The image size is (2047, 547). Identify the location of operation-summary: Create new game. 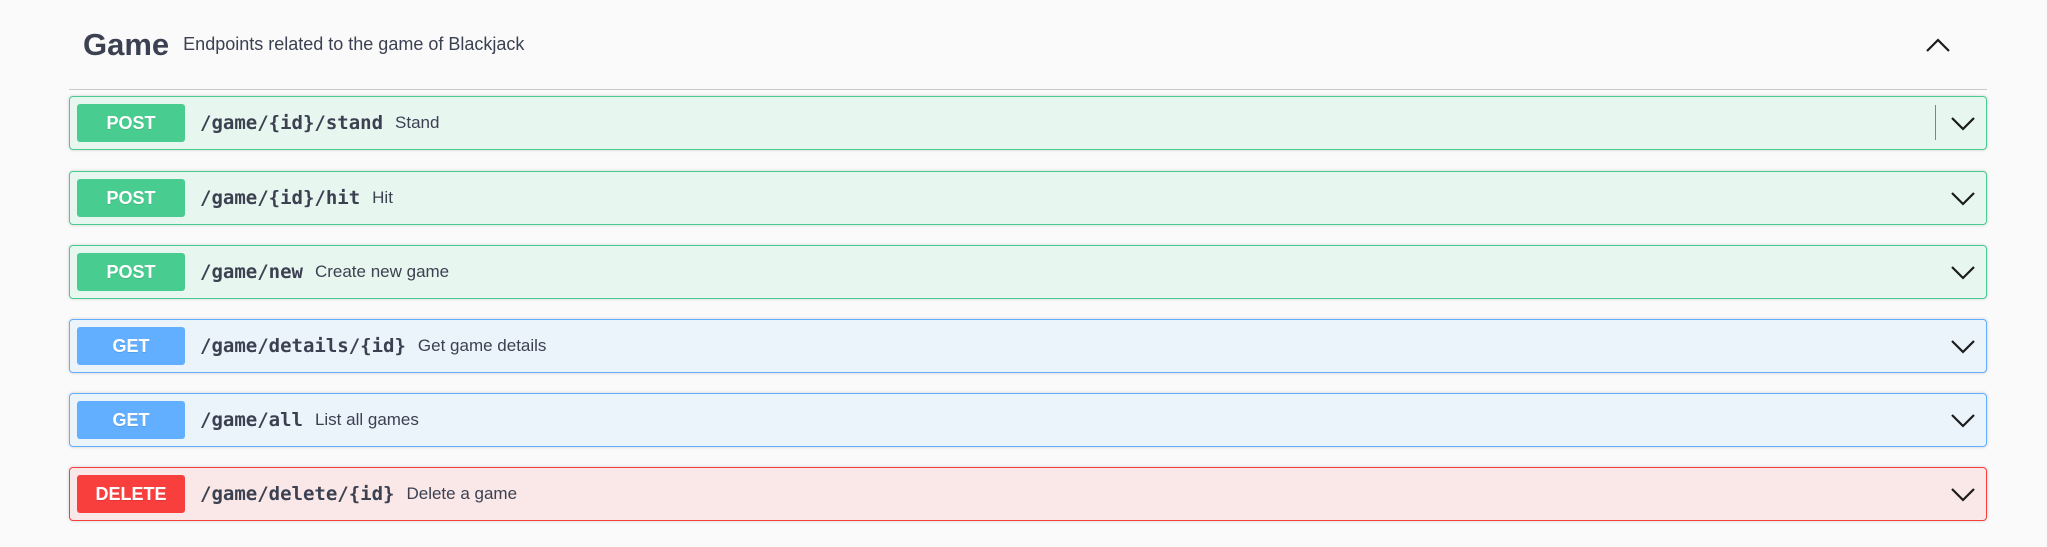
(382, 271).